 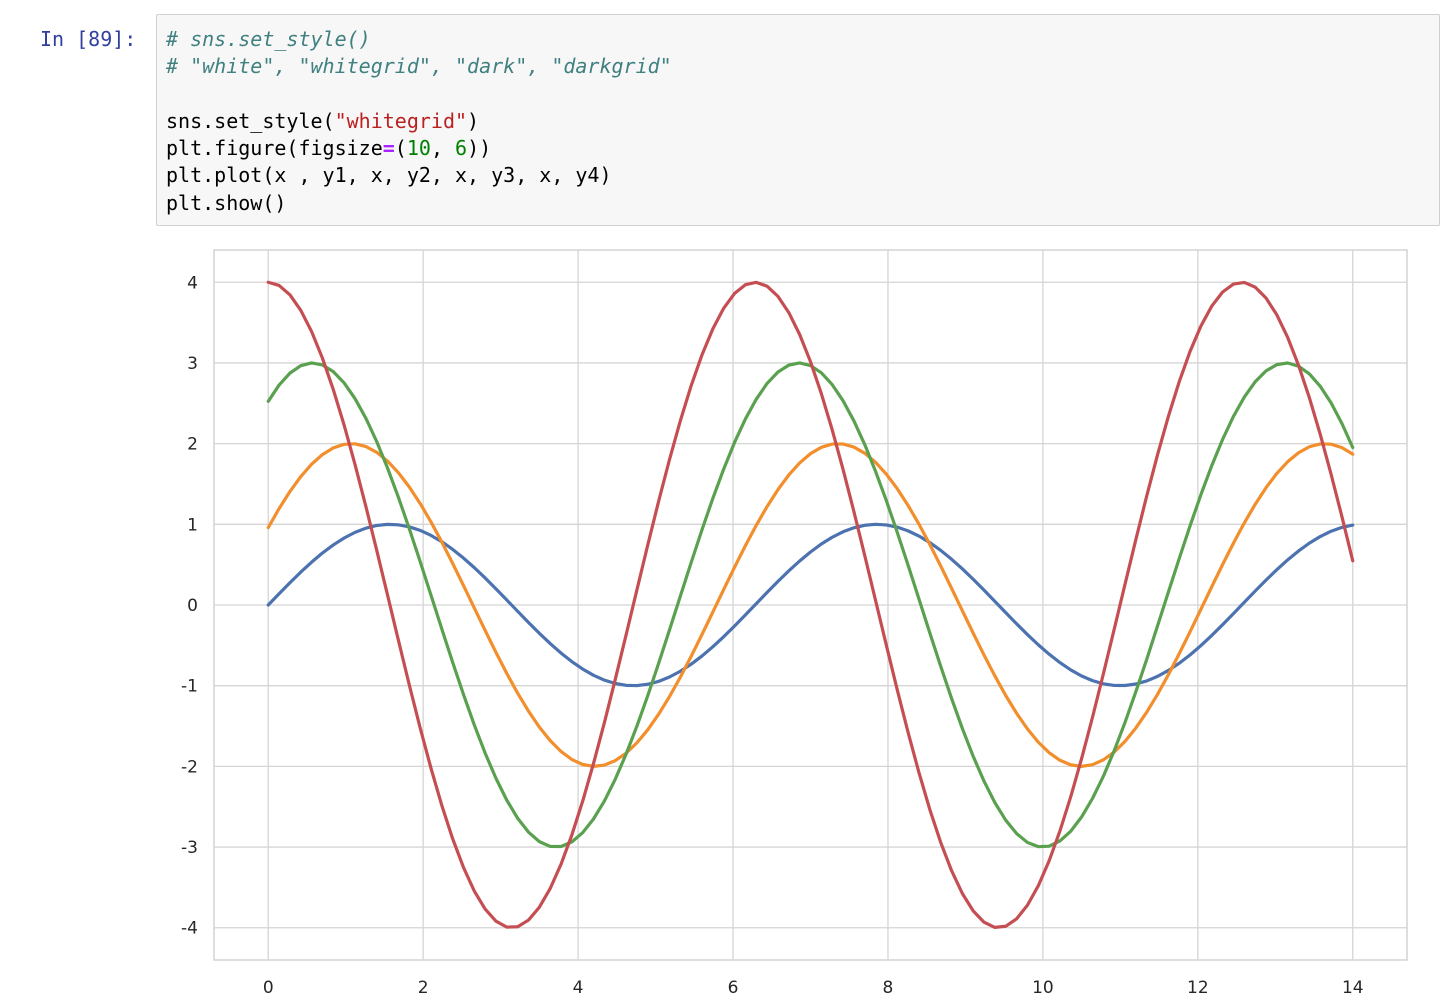 I want to click on x-tick-label: 4, so click(x=578, y=988).